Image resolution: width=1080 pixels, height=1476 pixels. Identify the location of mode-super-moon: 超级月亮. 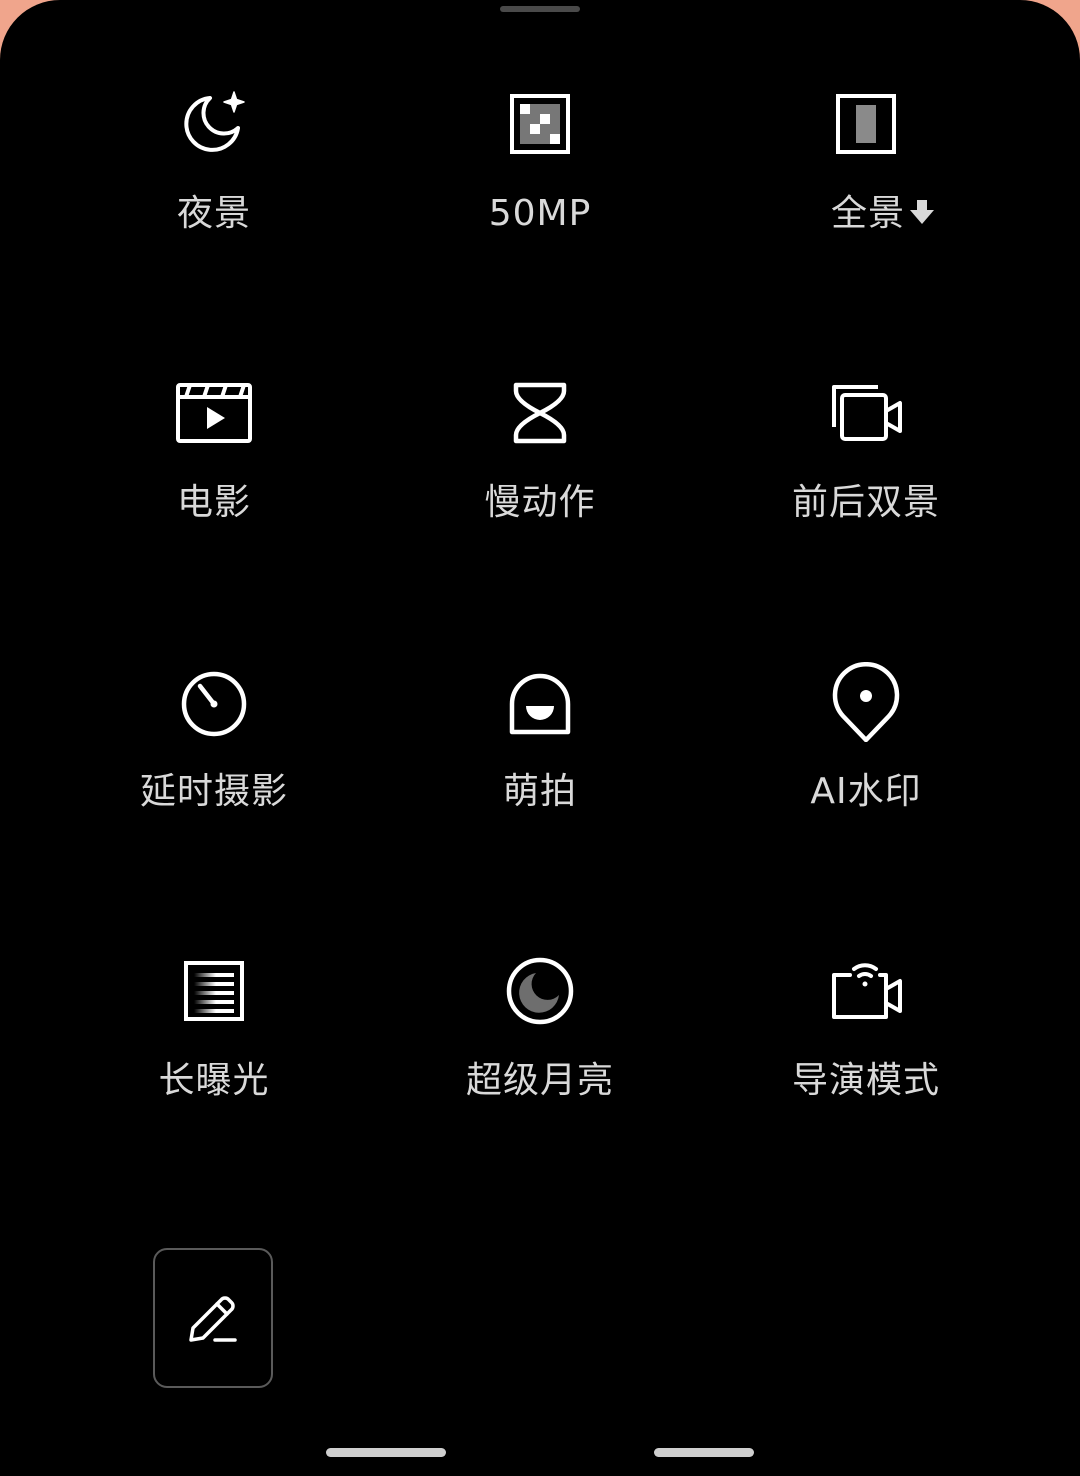
(540, 1061).